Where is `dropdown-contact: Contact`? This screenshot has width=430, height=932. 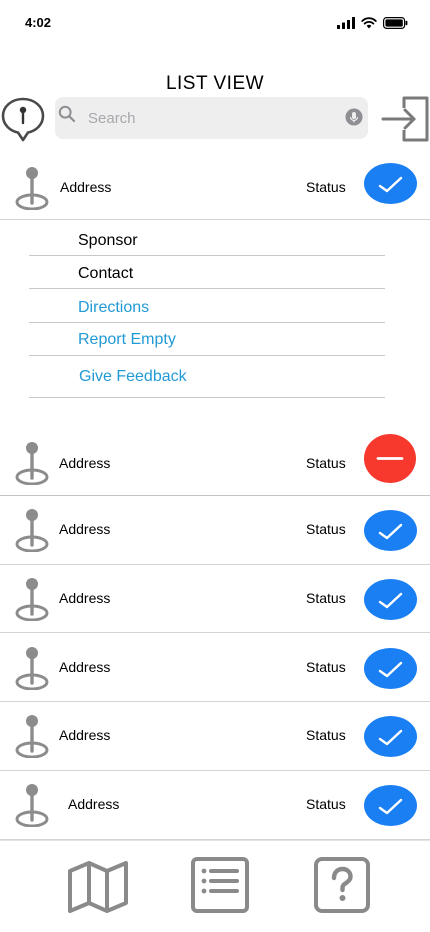
dropdown-contact: Contact is located at coordinates (105, 274).